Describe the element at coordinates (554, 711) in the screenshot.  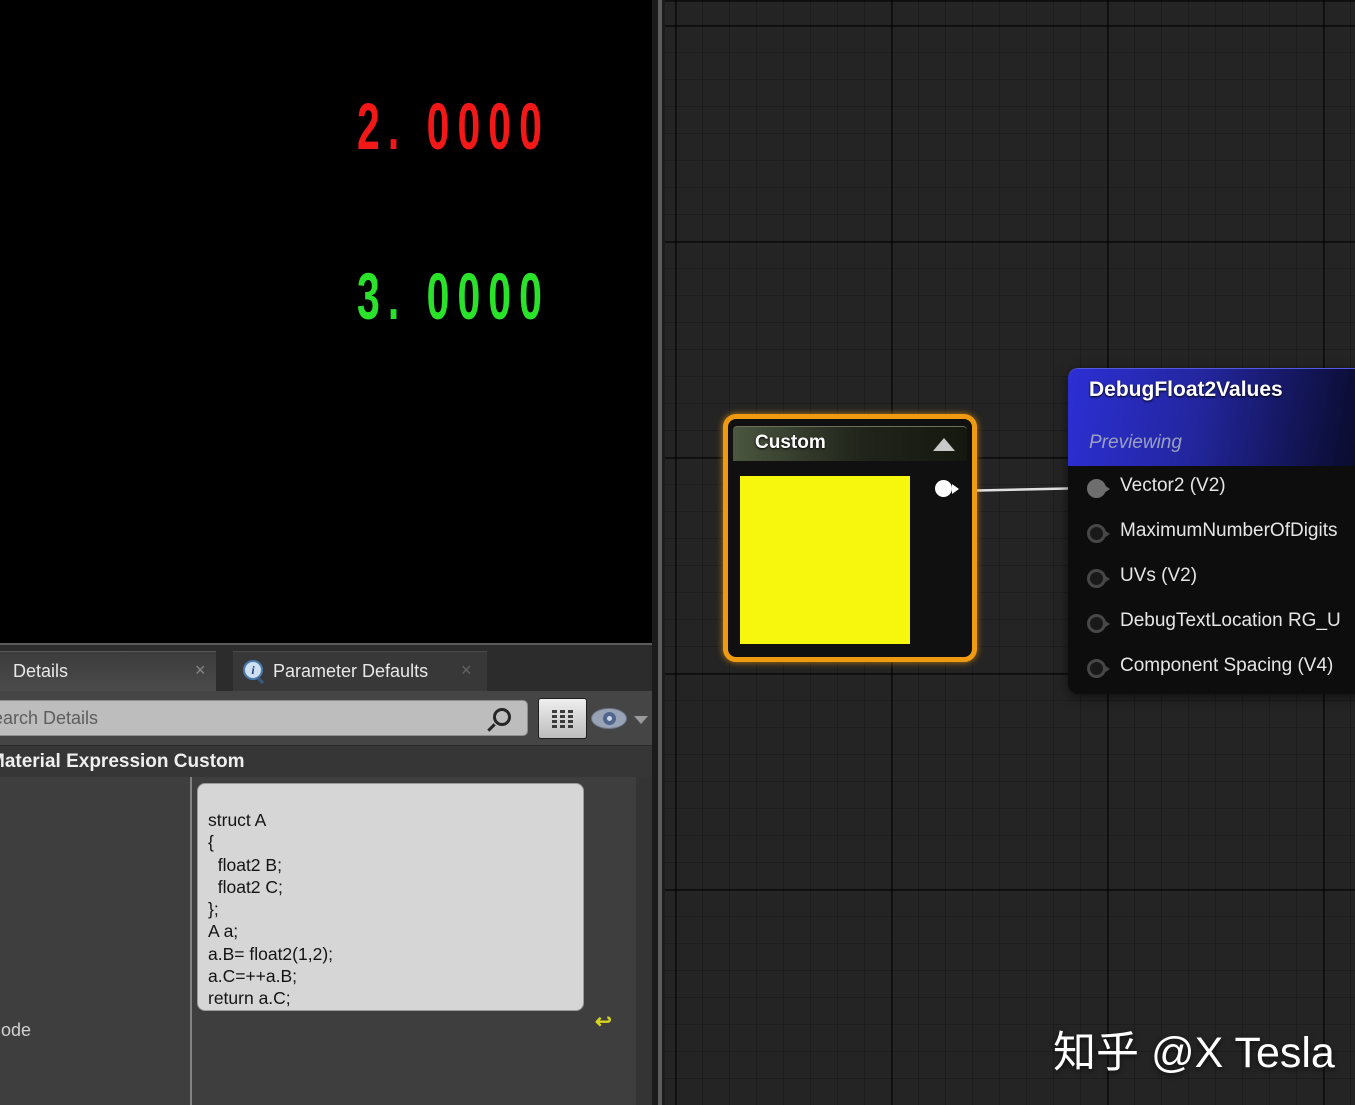
I see `grid-view-icon` at that location.